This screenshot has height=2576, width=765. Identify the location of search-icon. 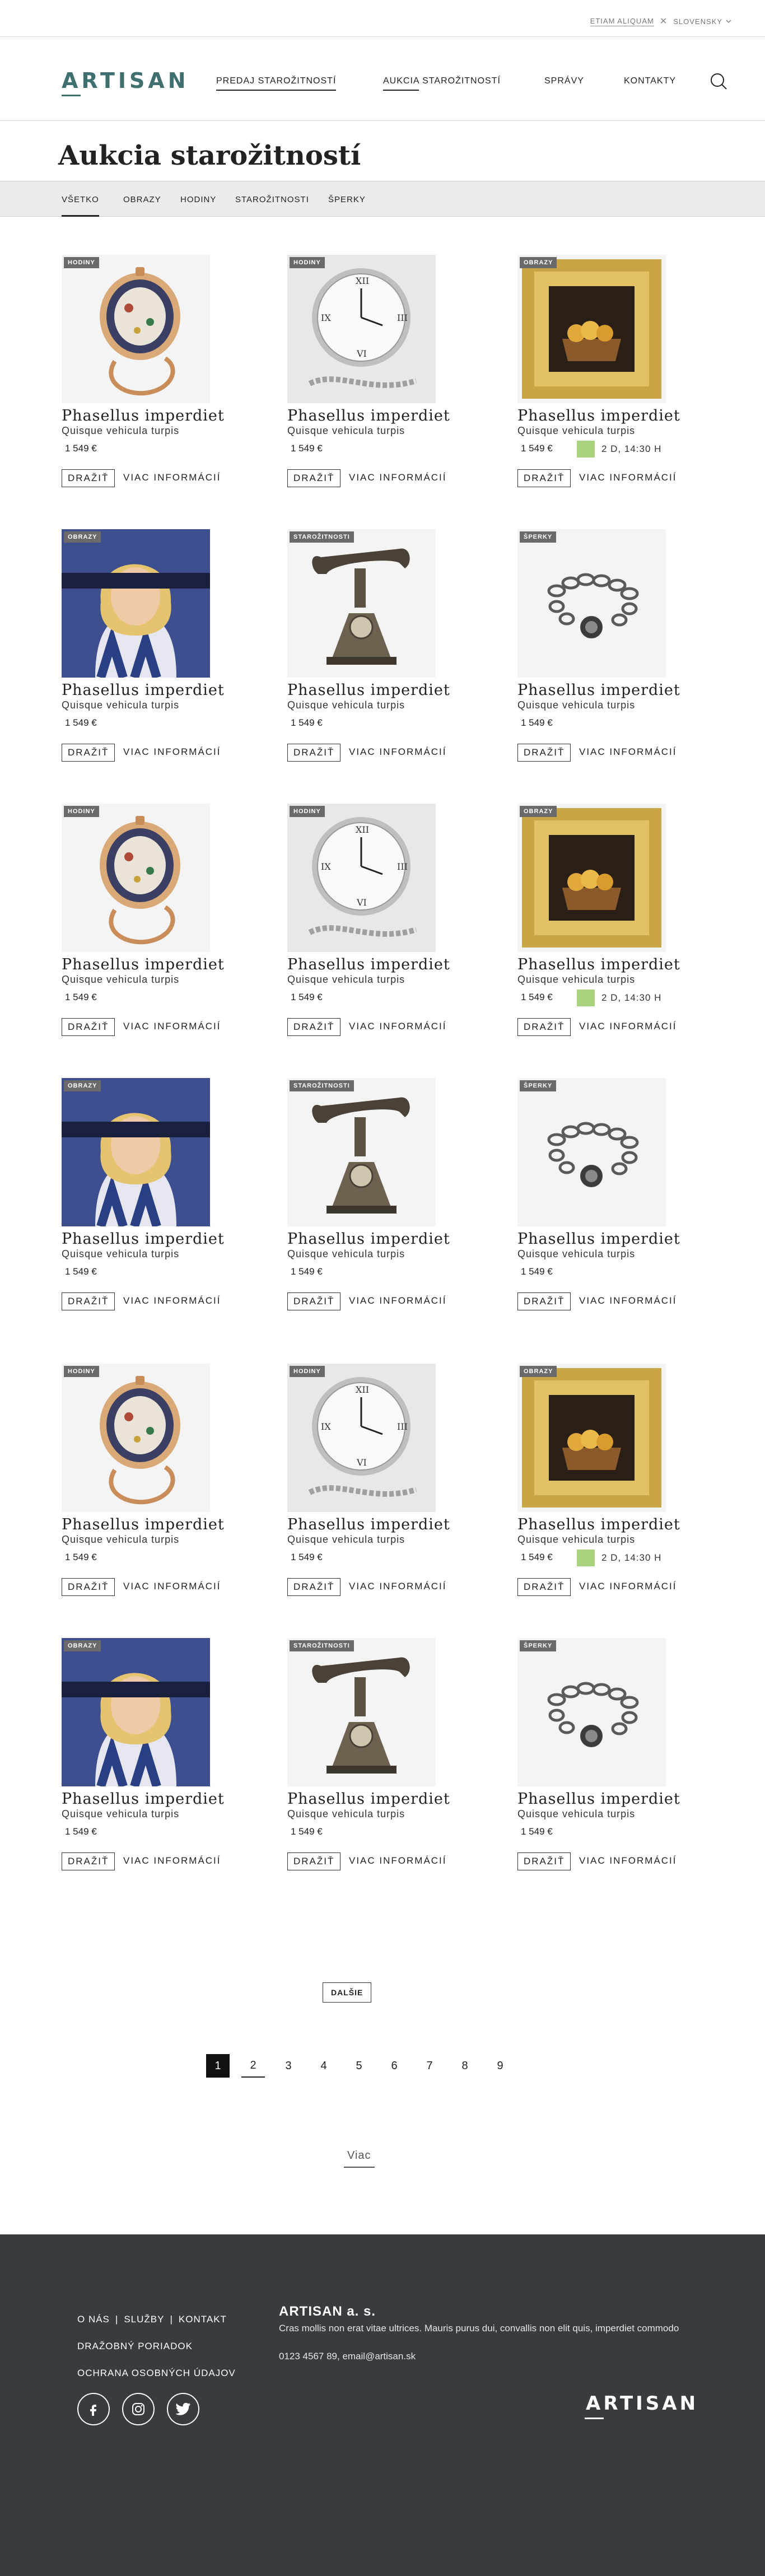
(718, 82).